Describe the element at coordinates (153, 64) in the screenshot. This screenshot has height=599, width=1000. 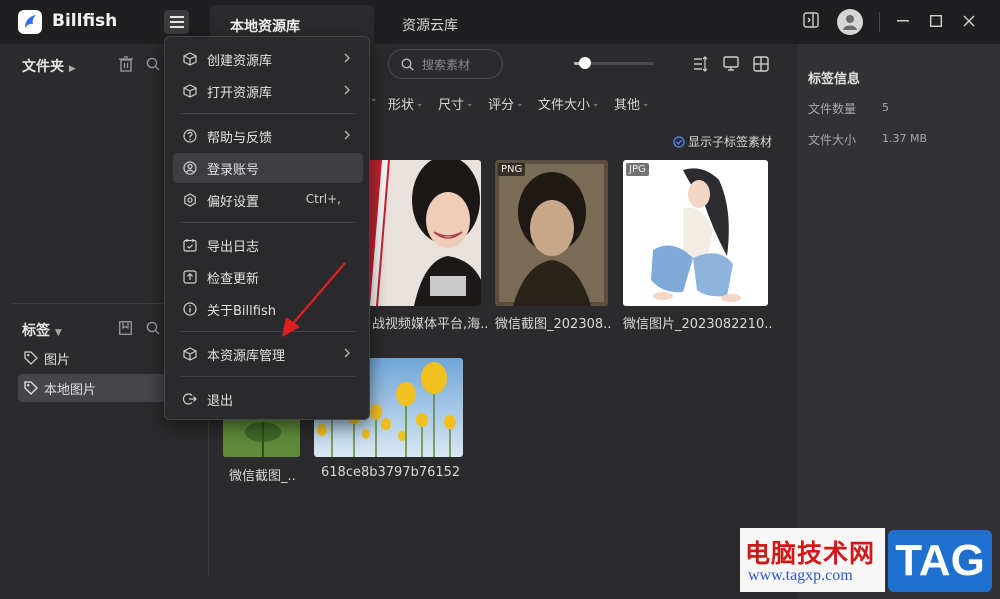
I see `folder-search-icon` at that location.